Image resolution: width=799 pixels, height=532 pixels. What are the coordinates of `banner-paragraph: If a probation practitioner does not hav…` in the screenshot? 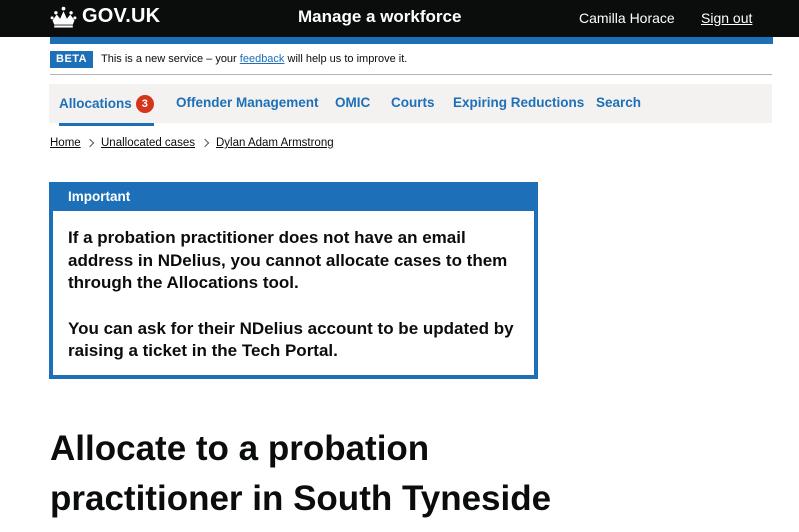 It's located at (288, 260).